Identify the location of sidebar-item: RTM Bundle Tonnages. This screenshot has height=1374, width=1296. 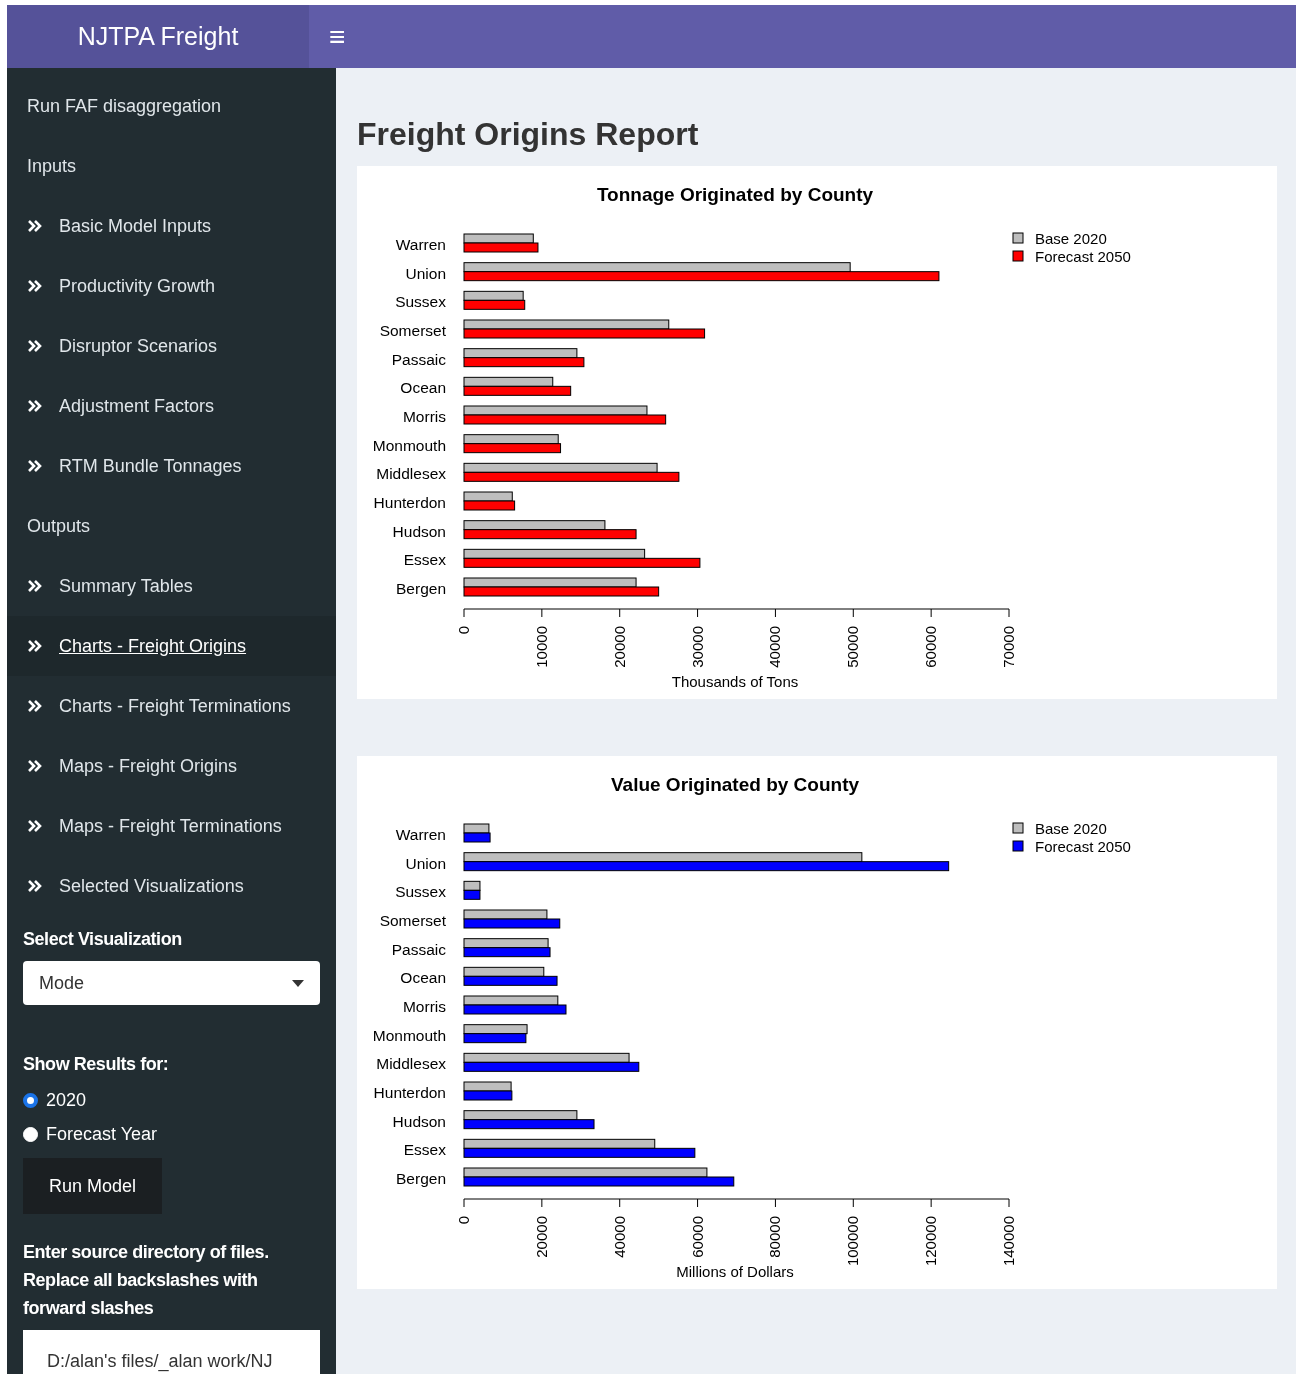
(171, 466).